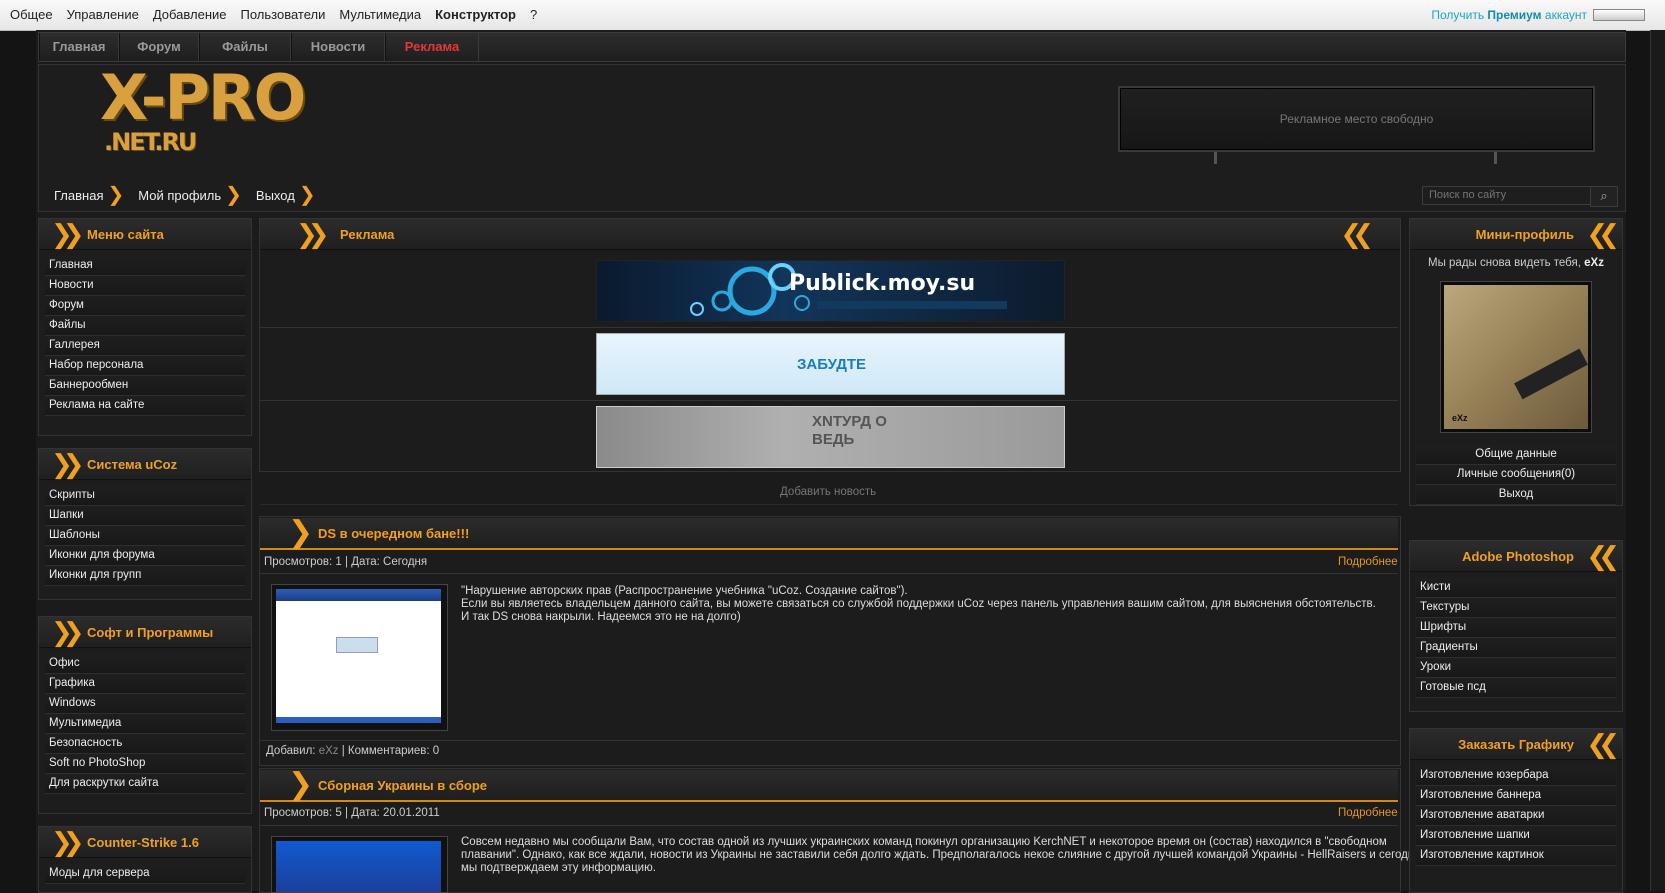 The width and height of the screenshot is (1665, 893). Describe the element at coordinates (390, 751) in the screenshot. I see `comments-count: | Комментариев: 0` at that location.